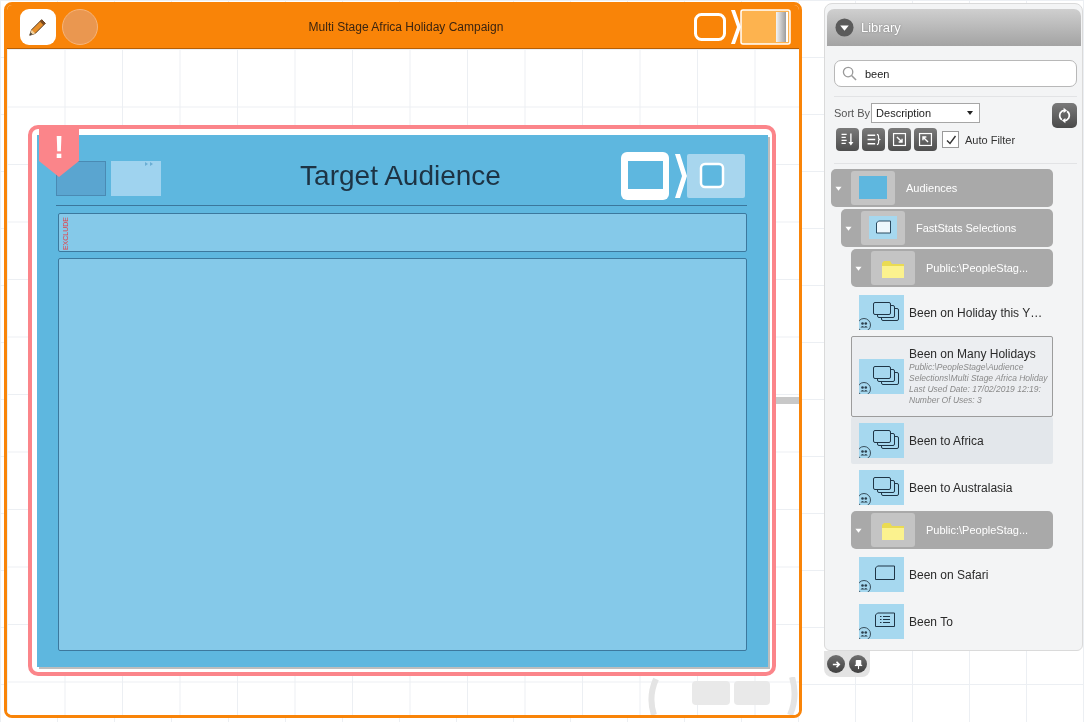 The width and height of the screenshot is (1084, 722). I want to click on auto-filter-label: Auto Filter, so click(990, 139).